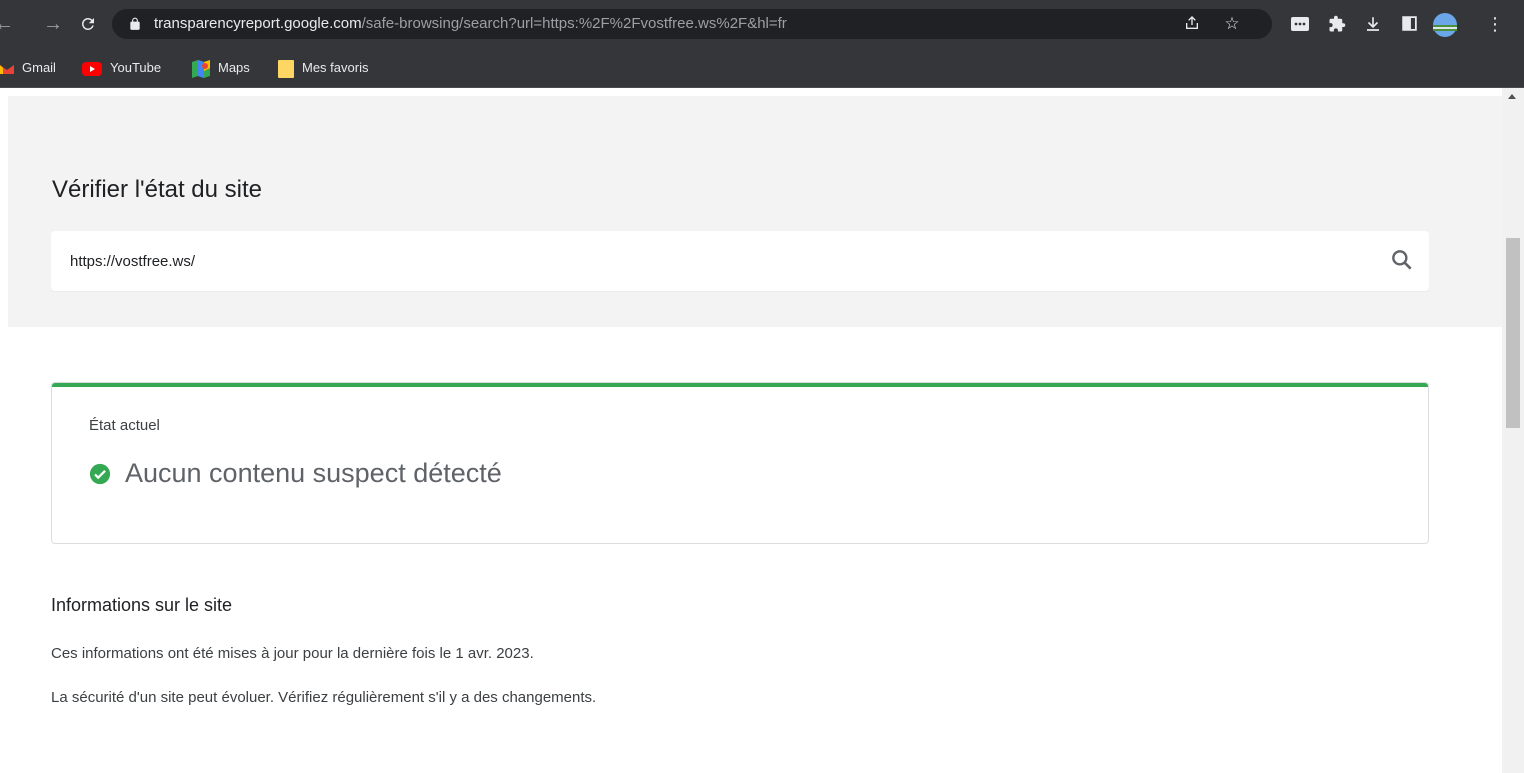 The width and height of the screenshot is (1524, 773). Describe the element at coordinates (100, 473) in the screenshot. I see `check-circle-icon` at that location.